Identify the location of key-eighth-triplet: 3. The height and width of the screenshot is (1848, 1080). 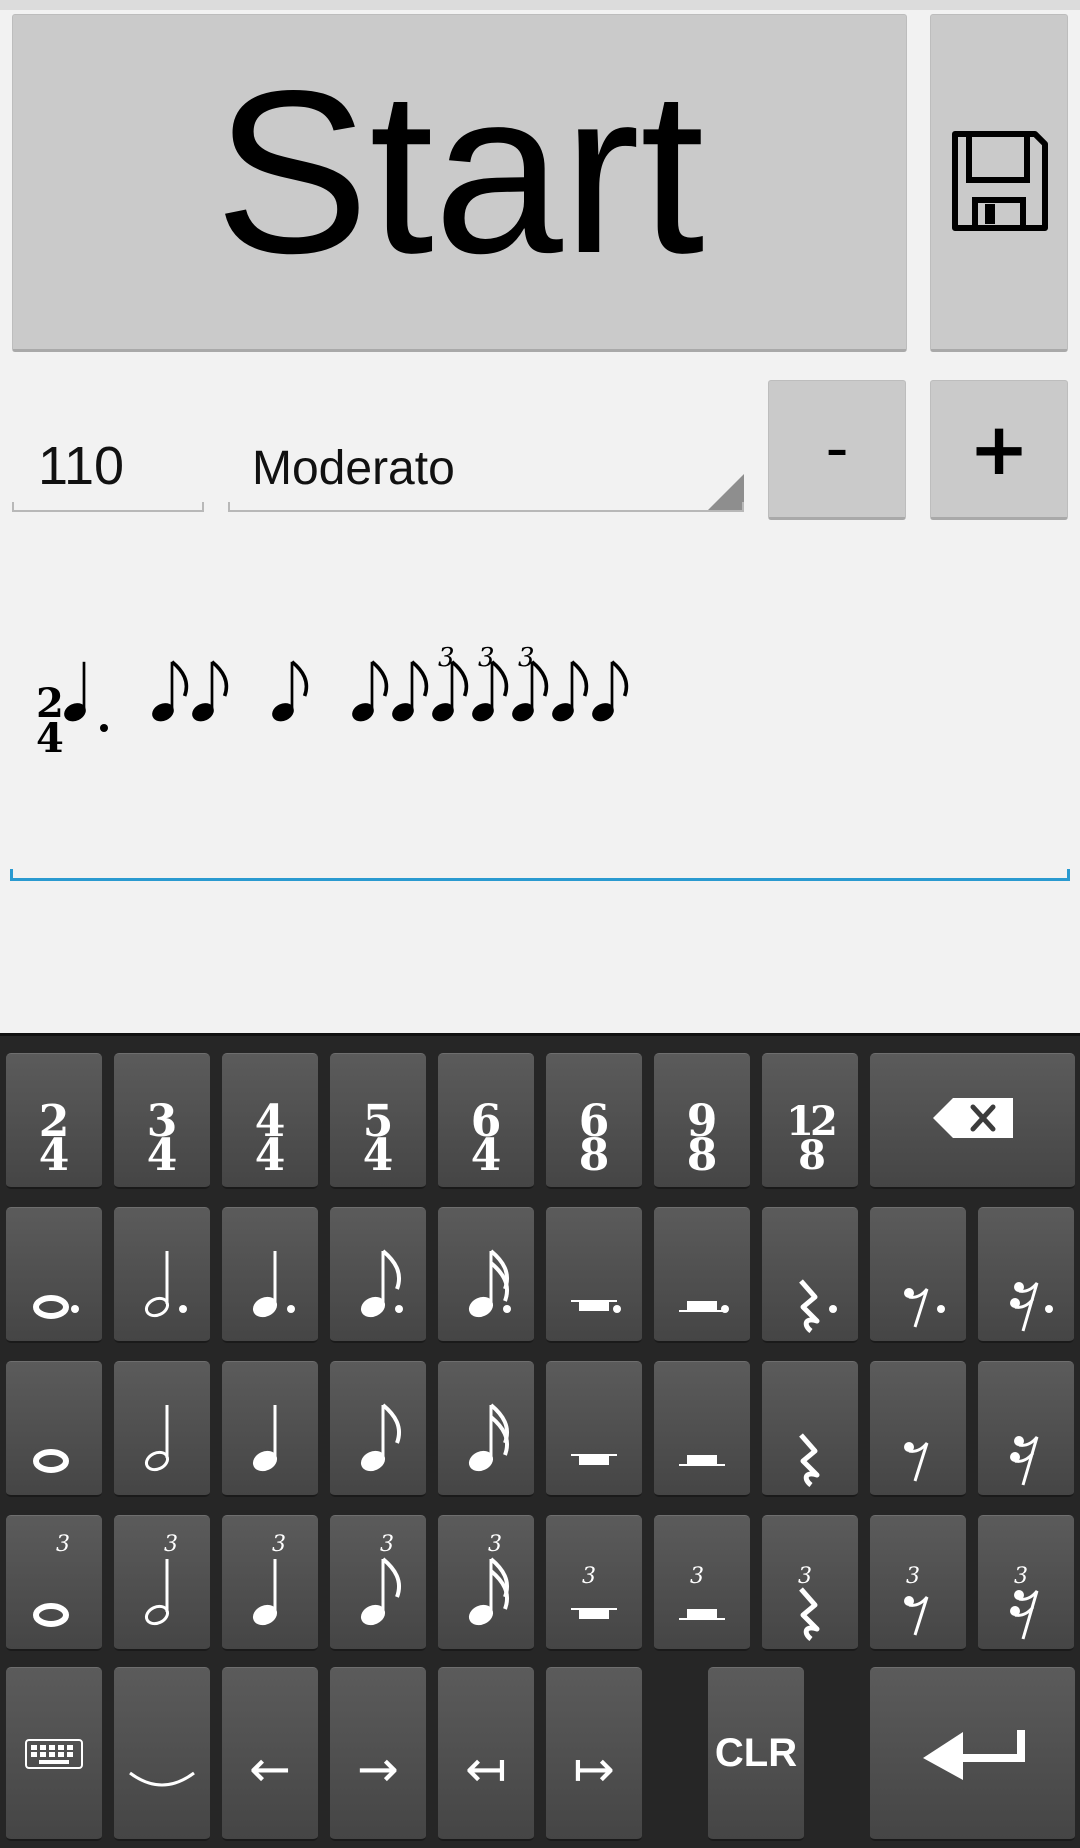
(378, 1583).